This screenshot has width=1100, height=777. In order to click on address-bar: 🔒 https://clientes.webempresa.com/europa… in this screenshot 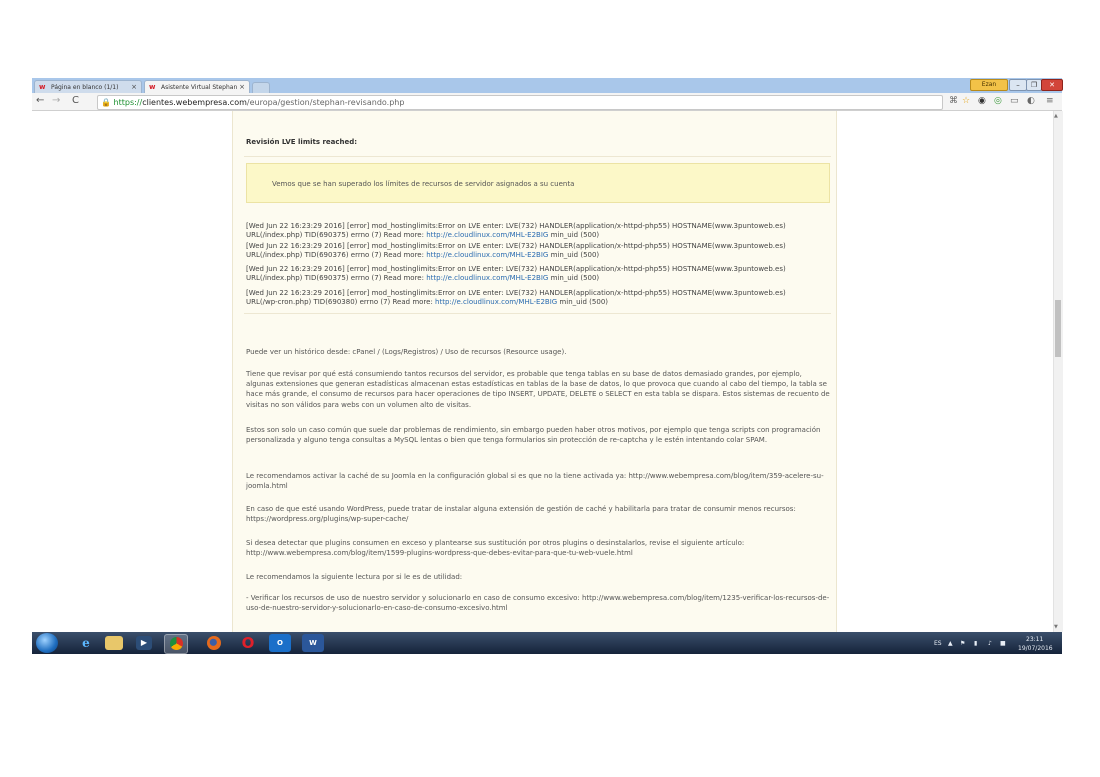, I will do `click(520, 102)`.